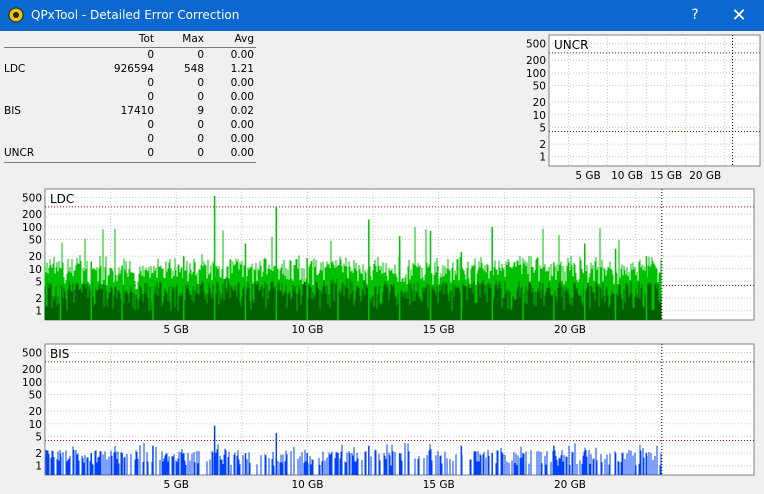  I want to click on header-divider, so click(130, 47).